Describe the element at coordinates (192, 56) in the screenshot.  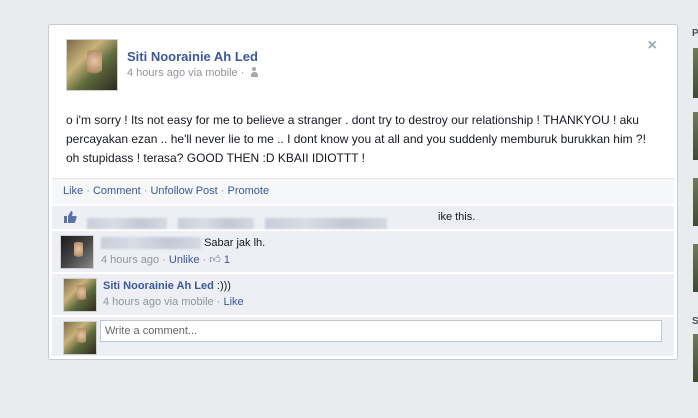
I see `post-author-name: Siti Noorainie Ah Led` at that location.